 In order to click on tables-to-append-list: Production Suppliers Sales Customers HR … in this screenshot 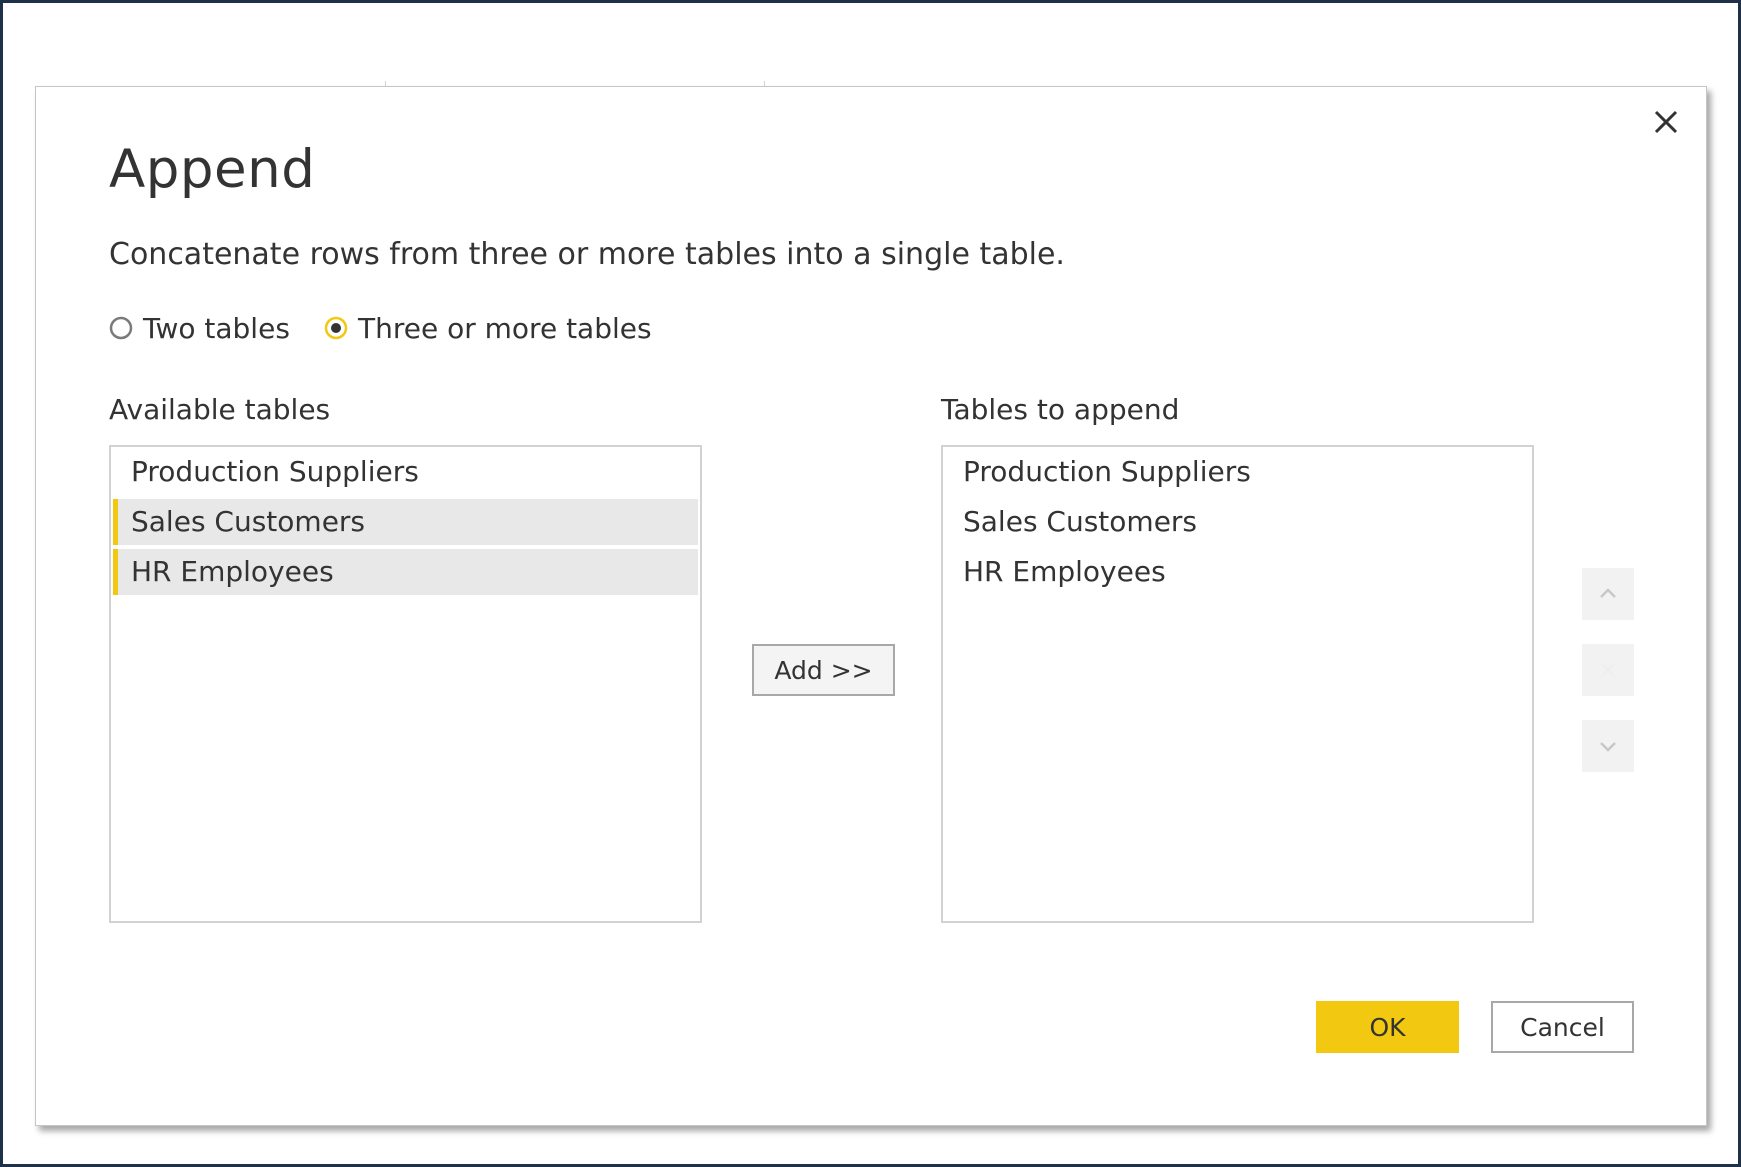, I will do `click(1237, 684)`.